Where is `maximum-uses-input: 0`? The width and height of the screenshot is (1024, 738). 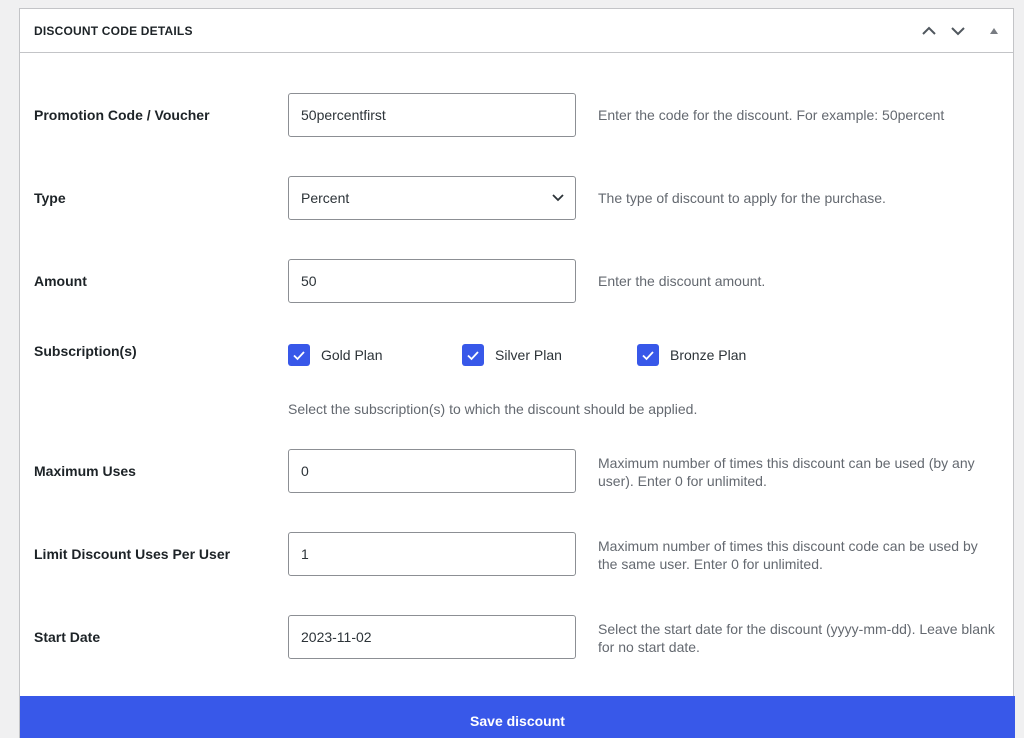 maximum-uses-input: 0 is located at coordinates (432, 471).